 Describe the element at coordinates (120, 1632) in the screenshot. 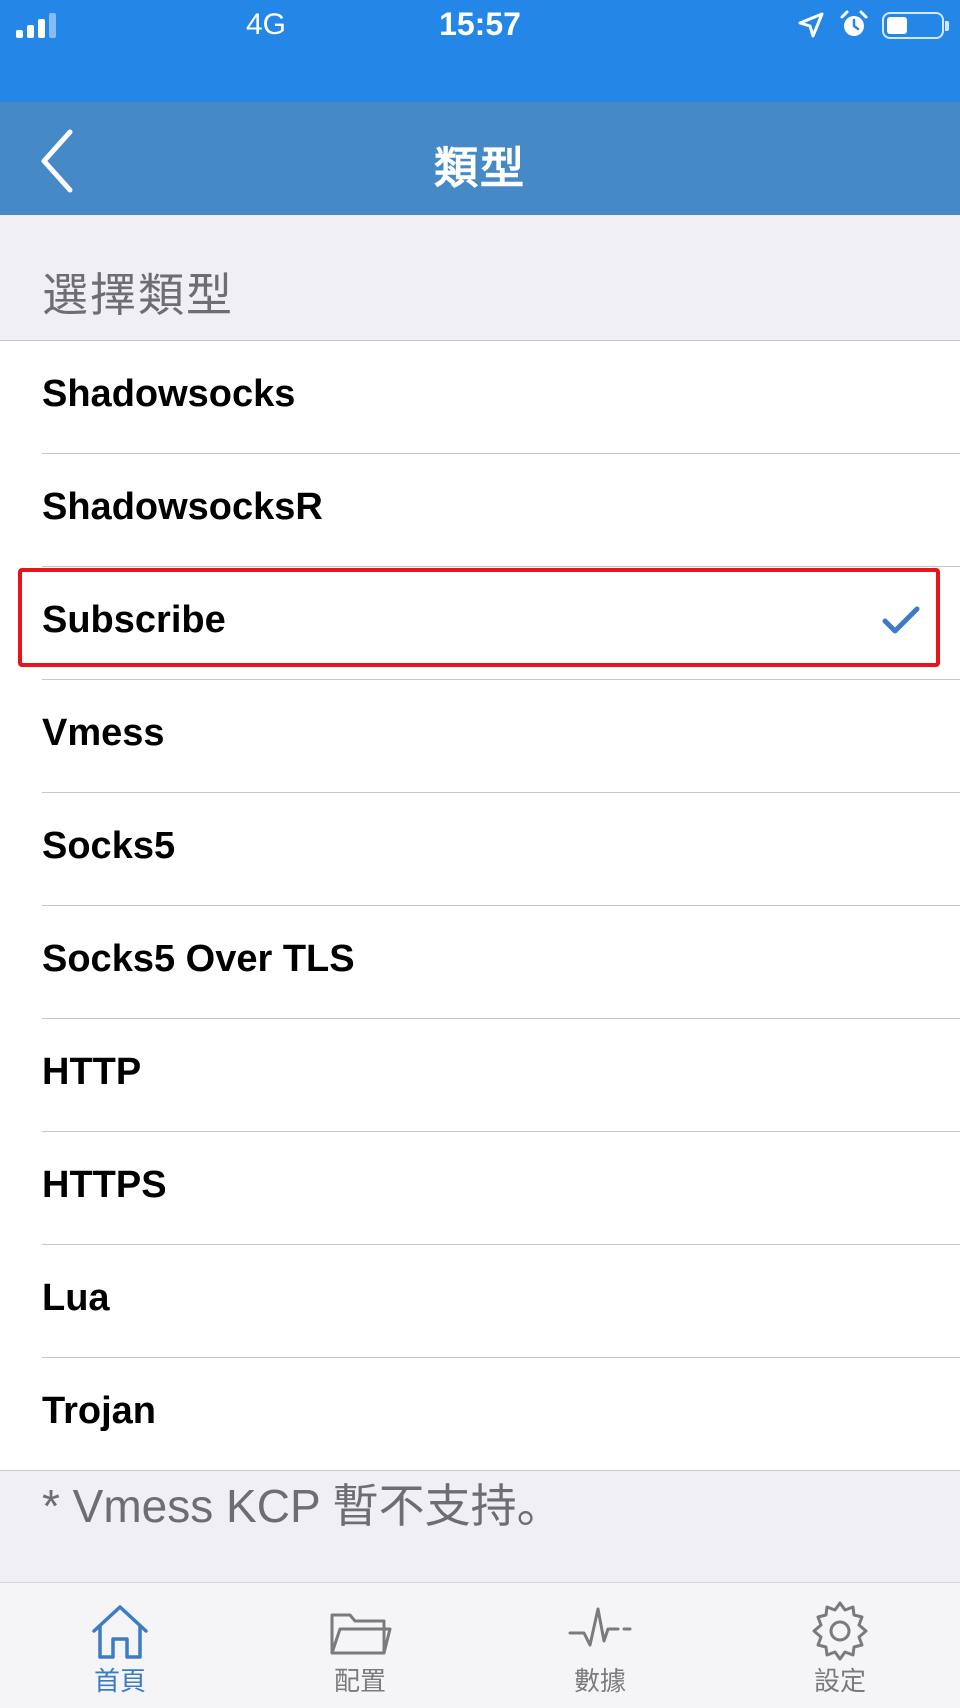

I see `home-icon` at that location.